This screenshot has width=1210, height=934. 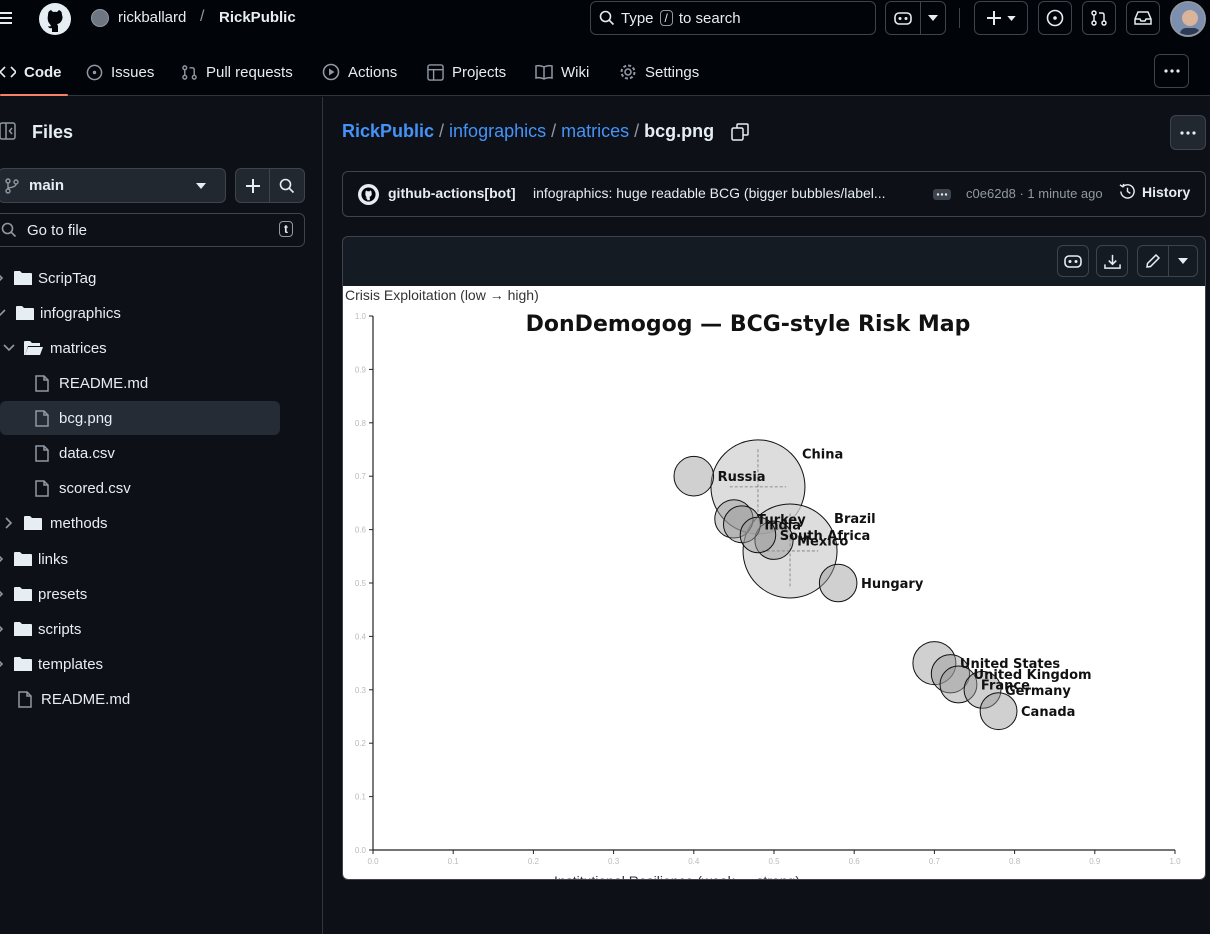 I want to click on tree-item-readme-md: README.md, so click(x=140, y=383).